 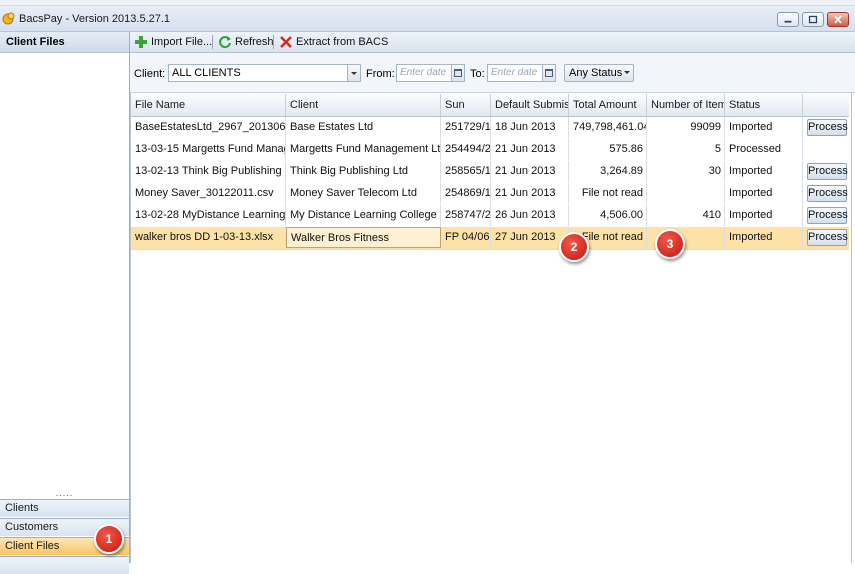 I want to click on nav-item-clients: Clients, so click(x=64, y=508).